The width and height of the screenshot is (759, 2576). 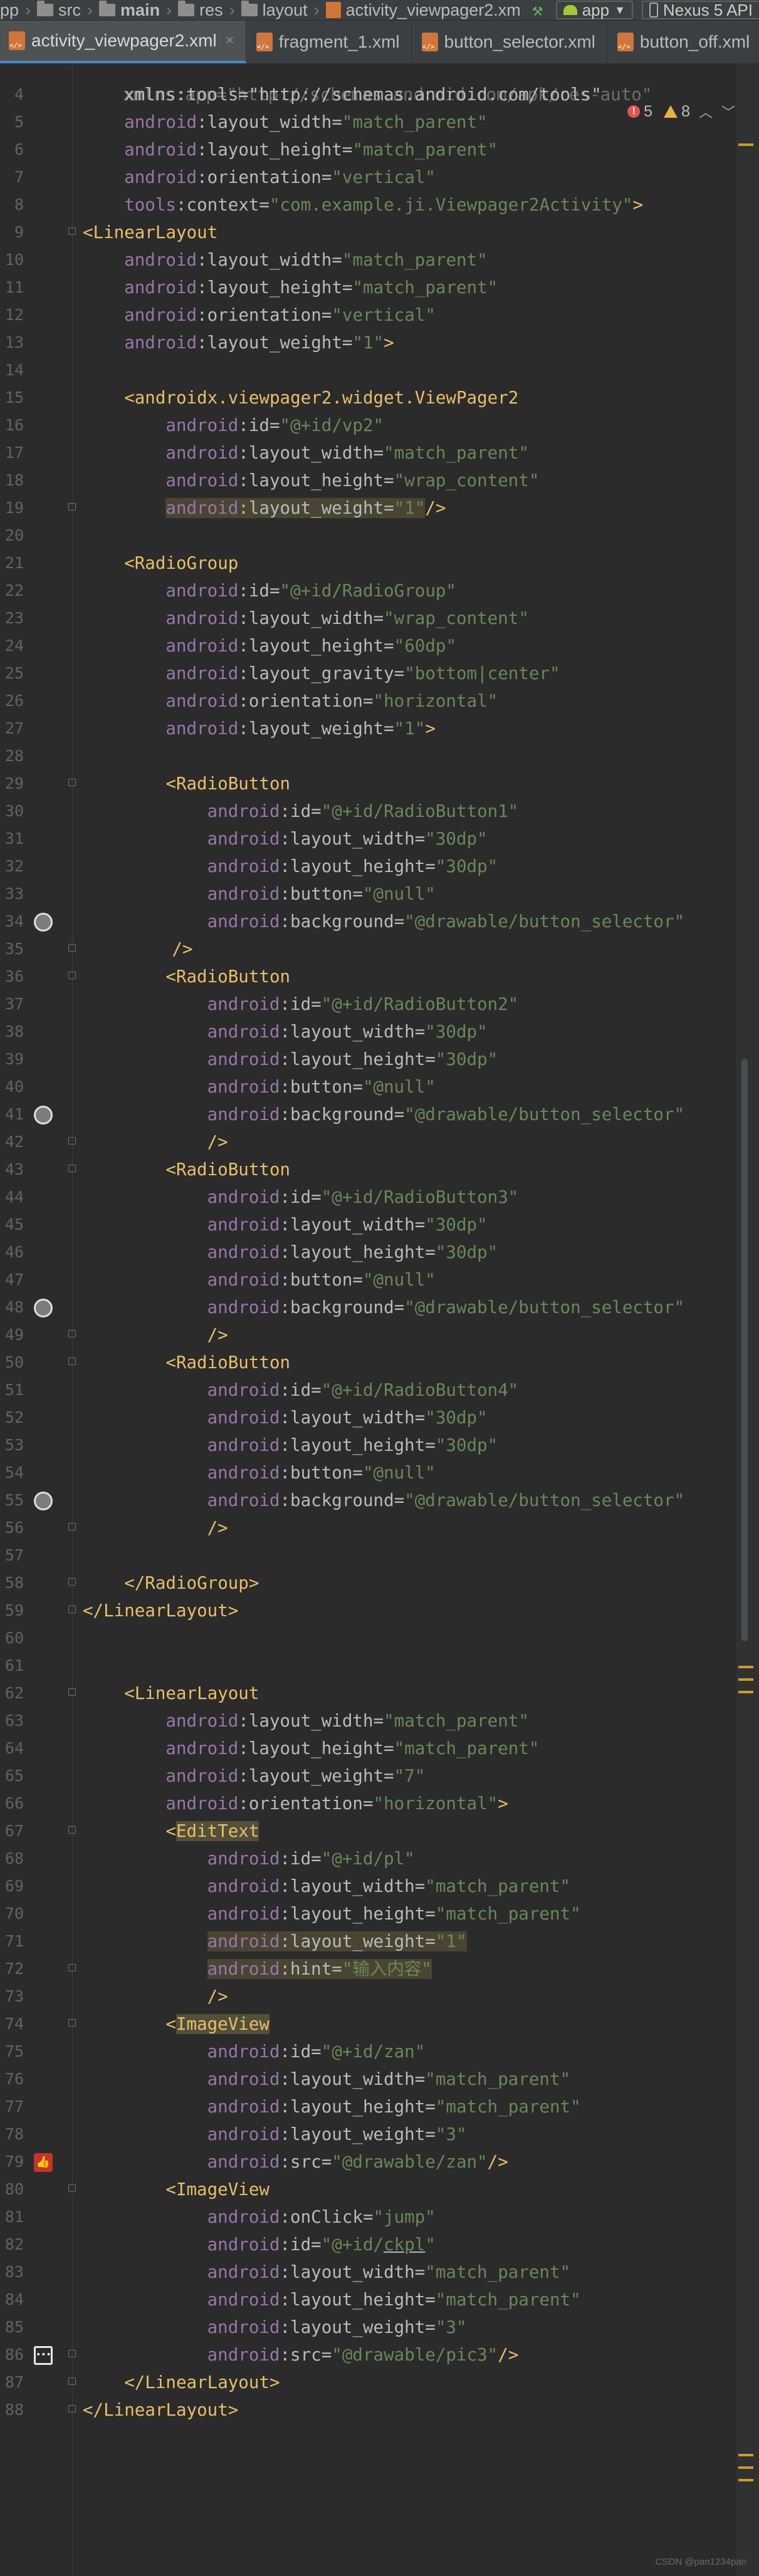 I want to click on inspection-widget: ! 5 8 ︿ ﹀, so click(x=681, y=111).